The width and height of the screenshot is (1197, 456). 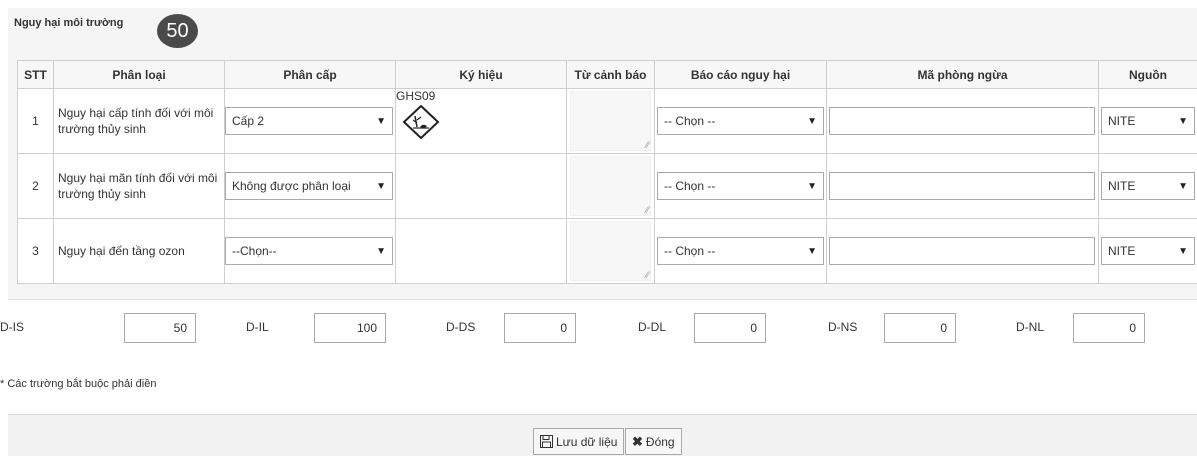 I want to click on category-select: Cấp 2 ▼, so click(x=309, y=121).